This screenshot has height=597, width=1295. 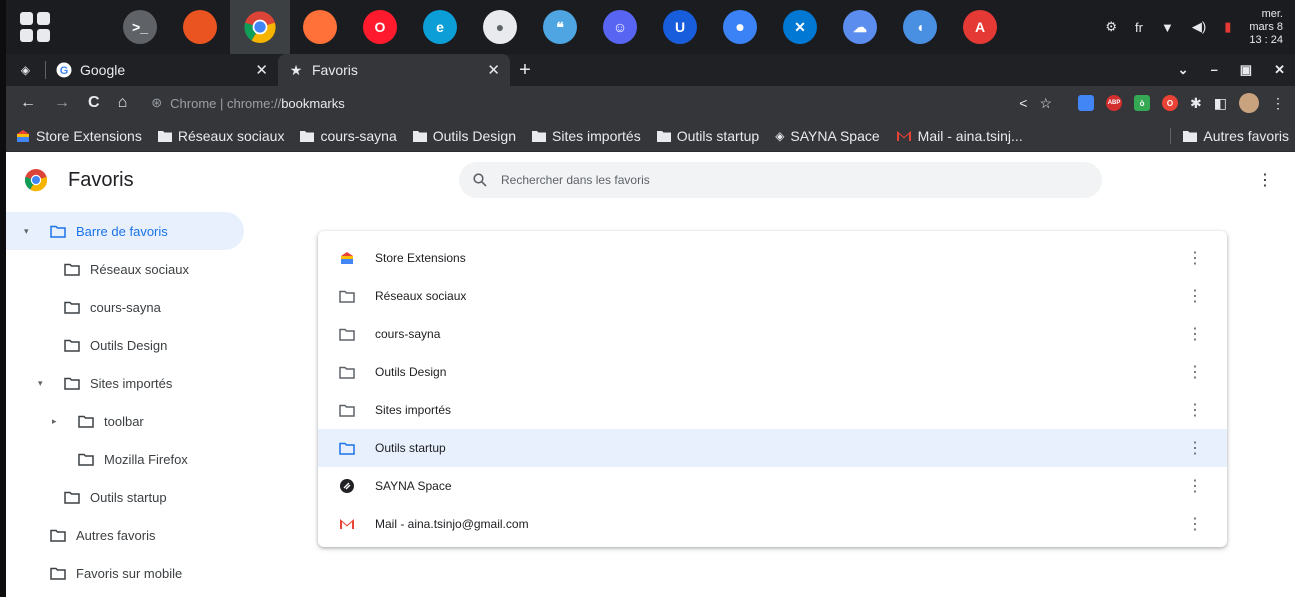 What do you see at coordinates (1266, 27) in the screenshot?
I see `clock: mer. mars 8 13 : 24` at bounding box center [1266, 27].